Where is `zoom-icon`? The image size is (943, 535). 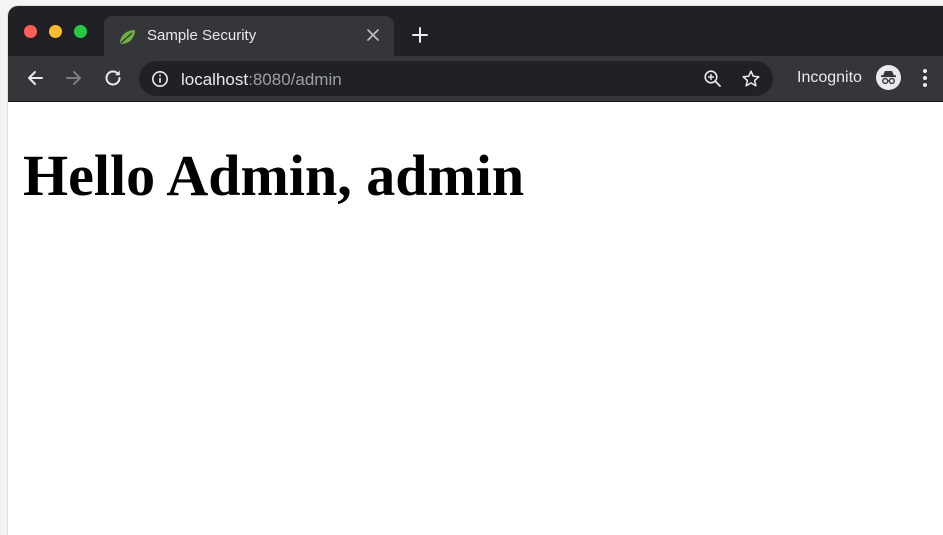 zoom-icon is located at coordinates (713, 79).